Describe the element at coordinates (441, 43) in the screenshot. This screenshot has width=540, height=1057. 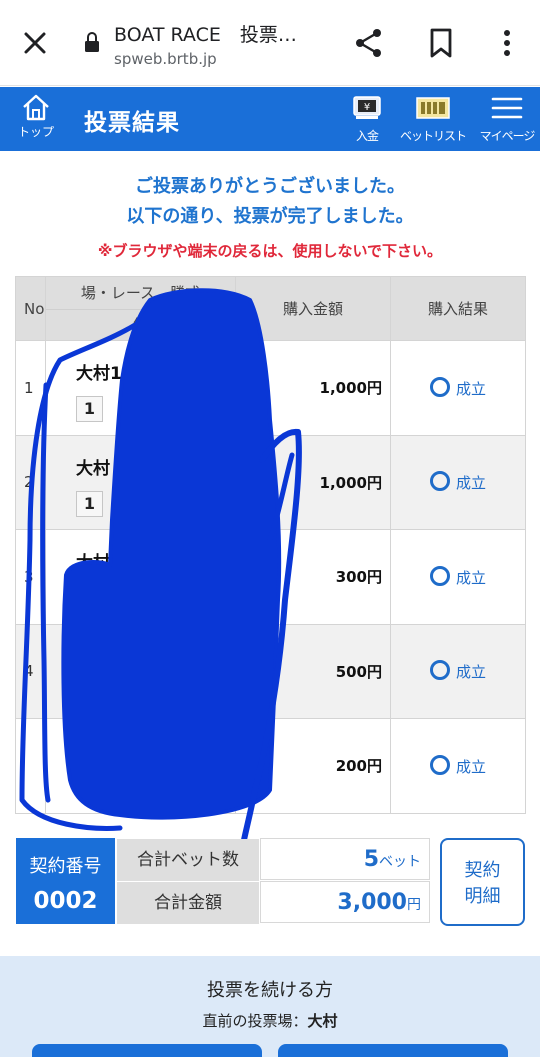
I see `bookmark-icon` at that location.